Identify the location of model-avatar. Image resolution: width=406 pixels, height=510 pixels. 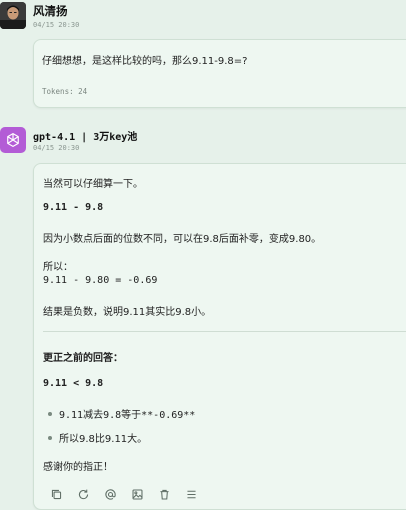
(13, 140).